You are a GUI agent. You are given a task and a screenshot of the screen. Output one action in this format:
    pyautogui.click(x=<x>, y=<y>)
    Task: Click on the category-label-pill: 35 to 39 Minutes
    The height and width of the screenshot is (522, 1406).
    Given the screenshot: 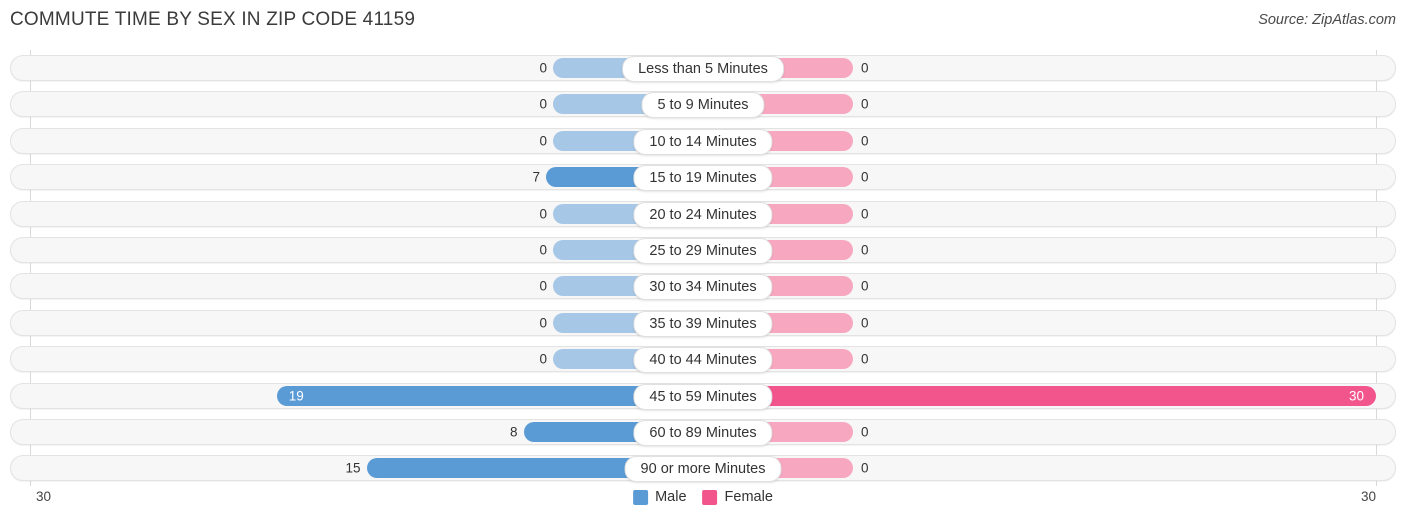 What is the action you would take?
    pyautogui.click(x=703, y=323)
    